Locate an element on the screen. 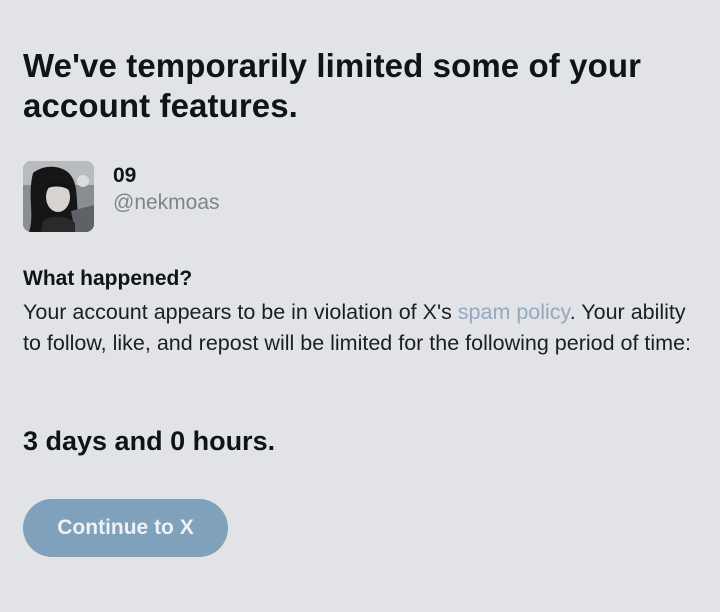 This screenshot has width=720, height=612. continue-button: Continue to X is located at coordinates (125, 528).